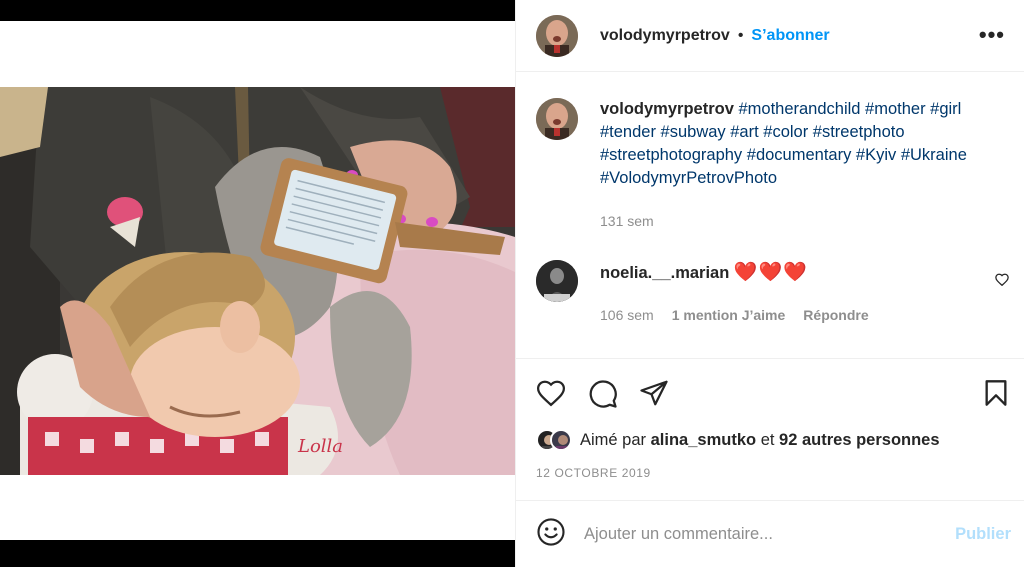  I want to click on comment-input, so click(754, 534).